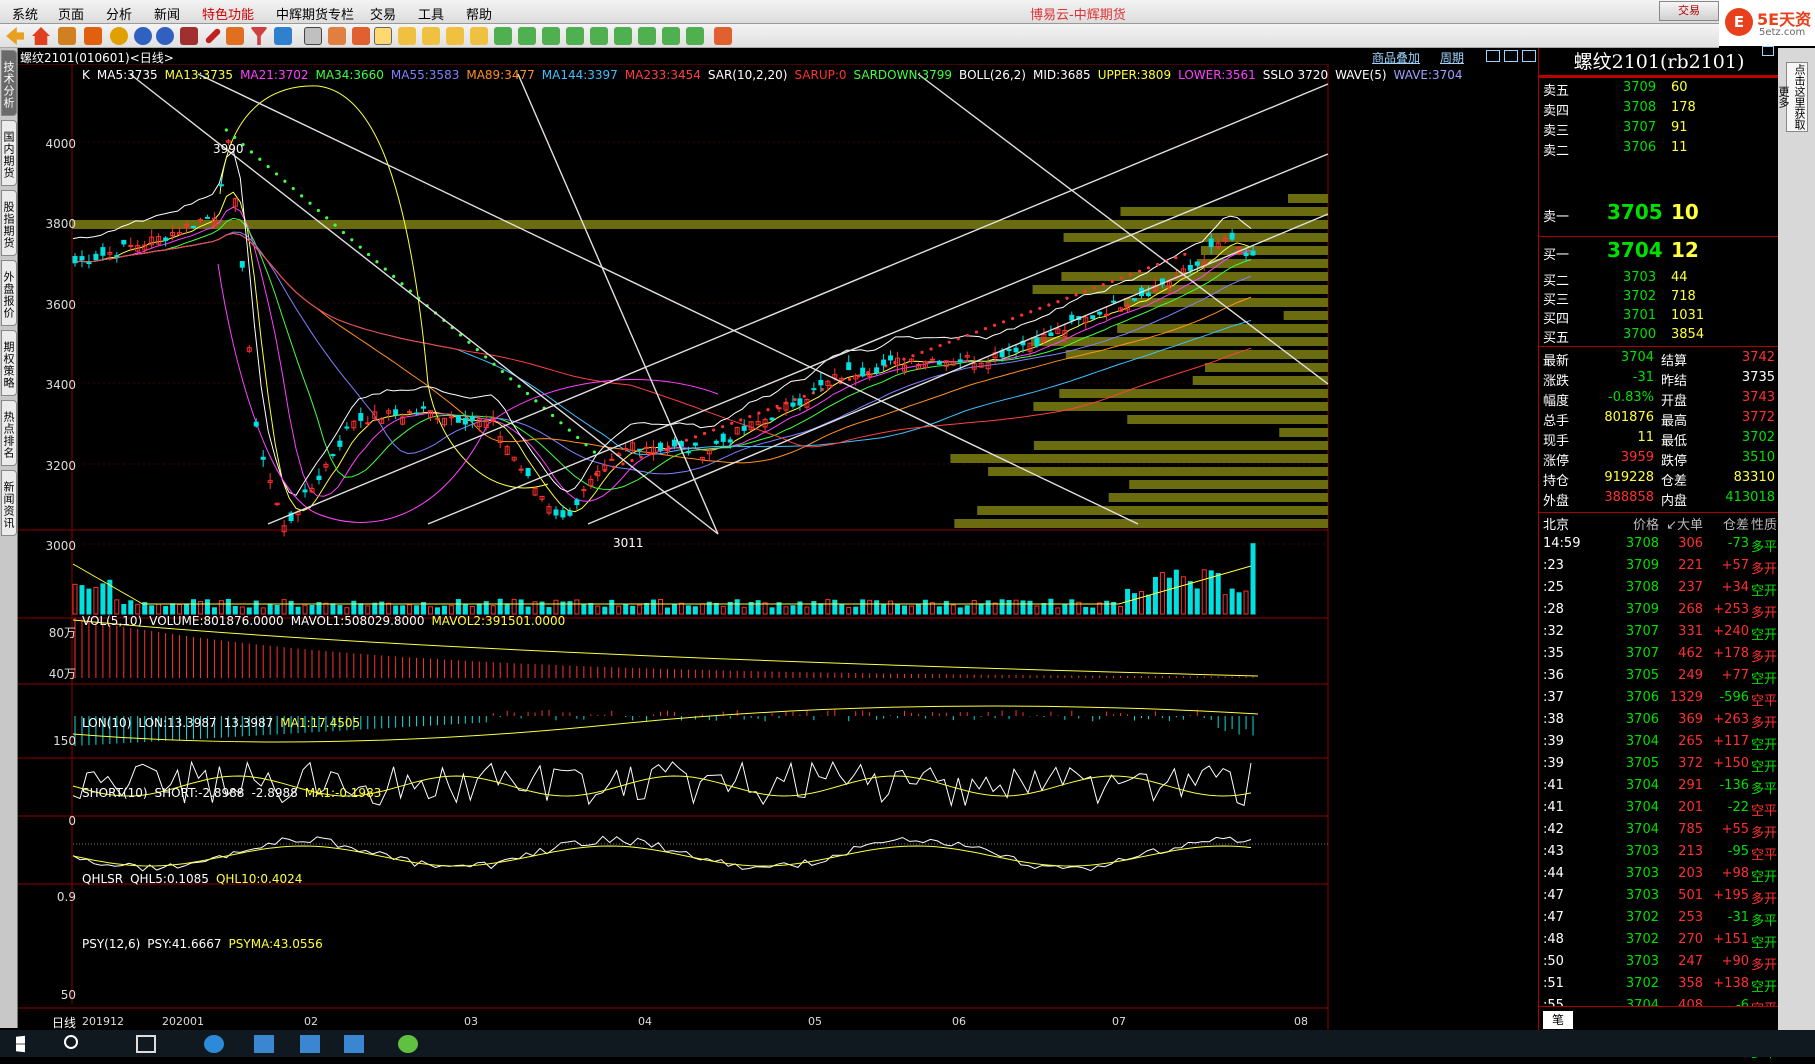  I want to click on split-icon, so click(1511, 56).